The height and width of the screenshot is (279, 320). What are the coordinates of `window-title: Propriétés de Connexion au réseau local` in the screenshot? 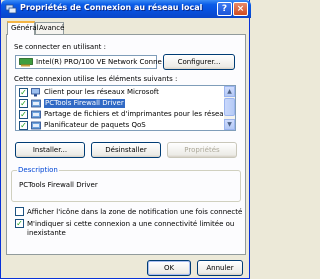 It's located at (111, 7).